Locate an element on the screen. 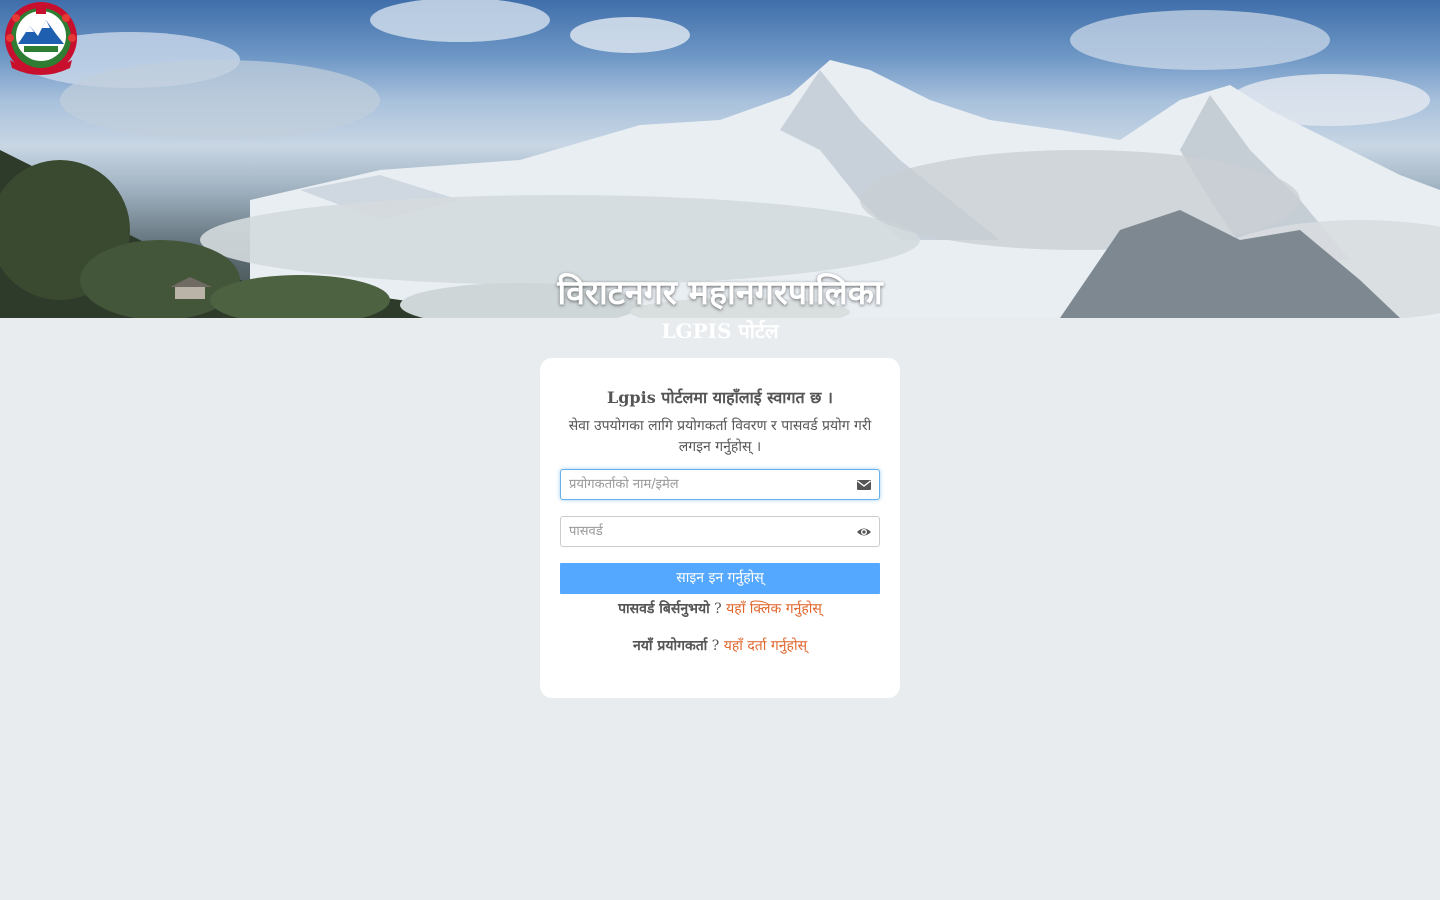 The image size is (1440, 900). envelope-icon is located at coordinates (864, 485).